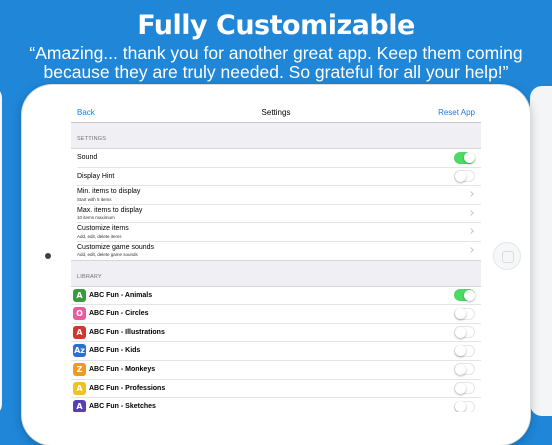 This screenshot has height=445, width=552. Describe the element at coordinates (276, 135) in the screenshot. I see `settings-section-header: SETTINGS` at that location.